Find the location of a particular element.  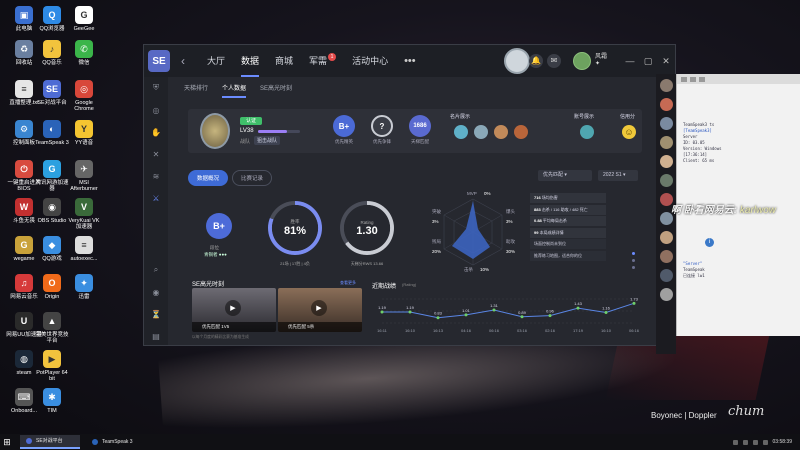

clock: 03:58:39 is located at coordinates (782, 442).